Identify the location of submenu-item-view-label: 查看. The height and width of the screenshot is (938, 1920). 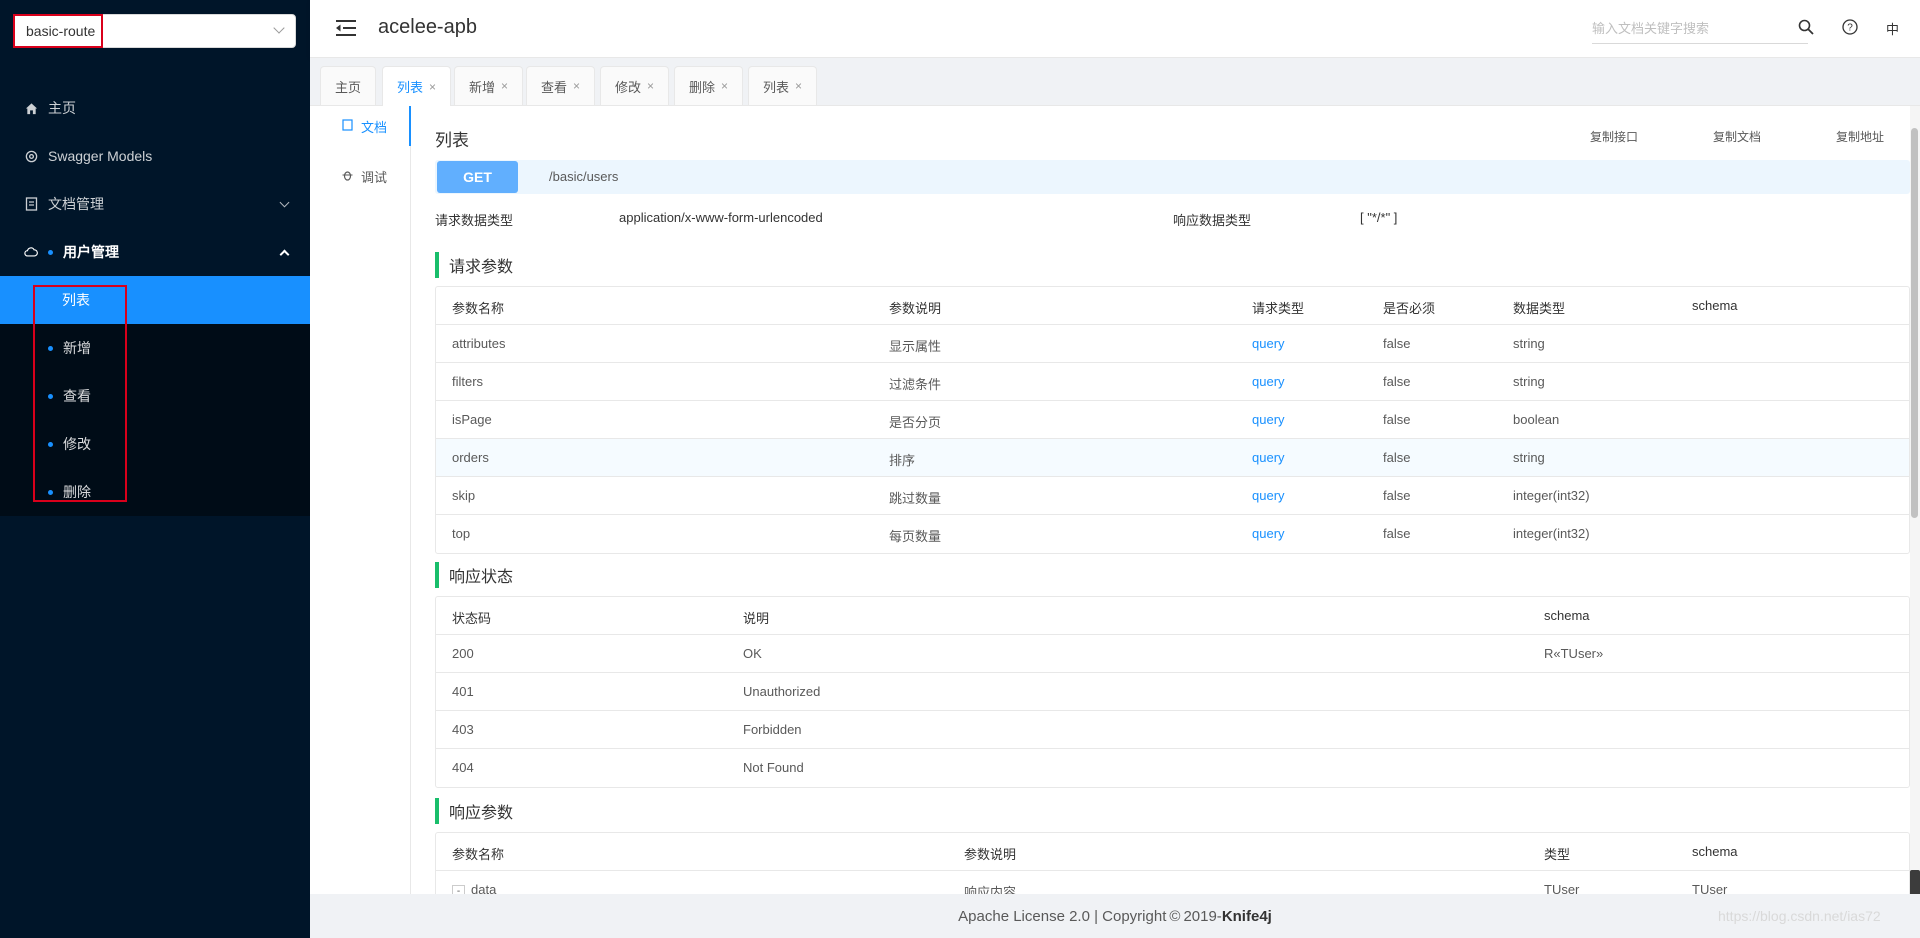
(77, 396).